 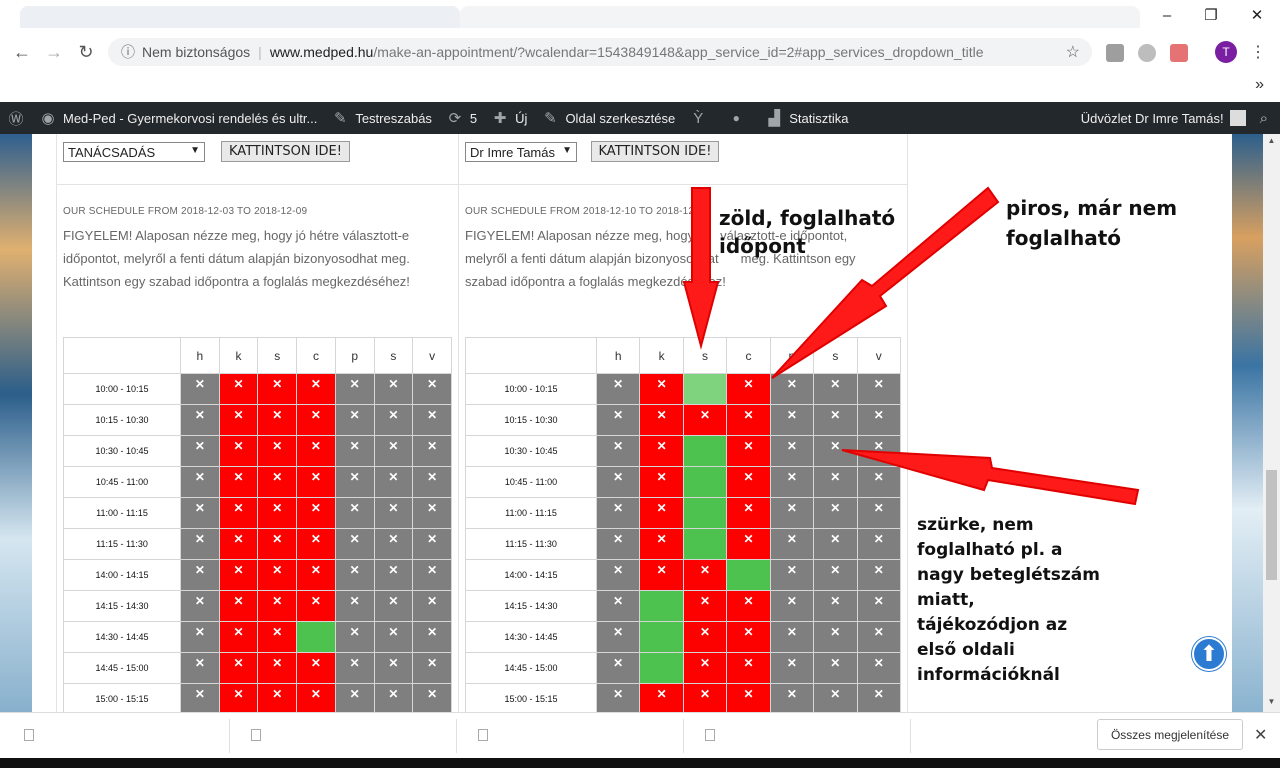 I want to click on show-all-downloads-button: Összes megjelenítése, so click(x=1170, y=734).